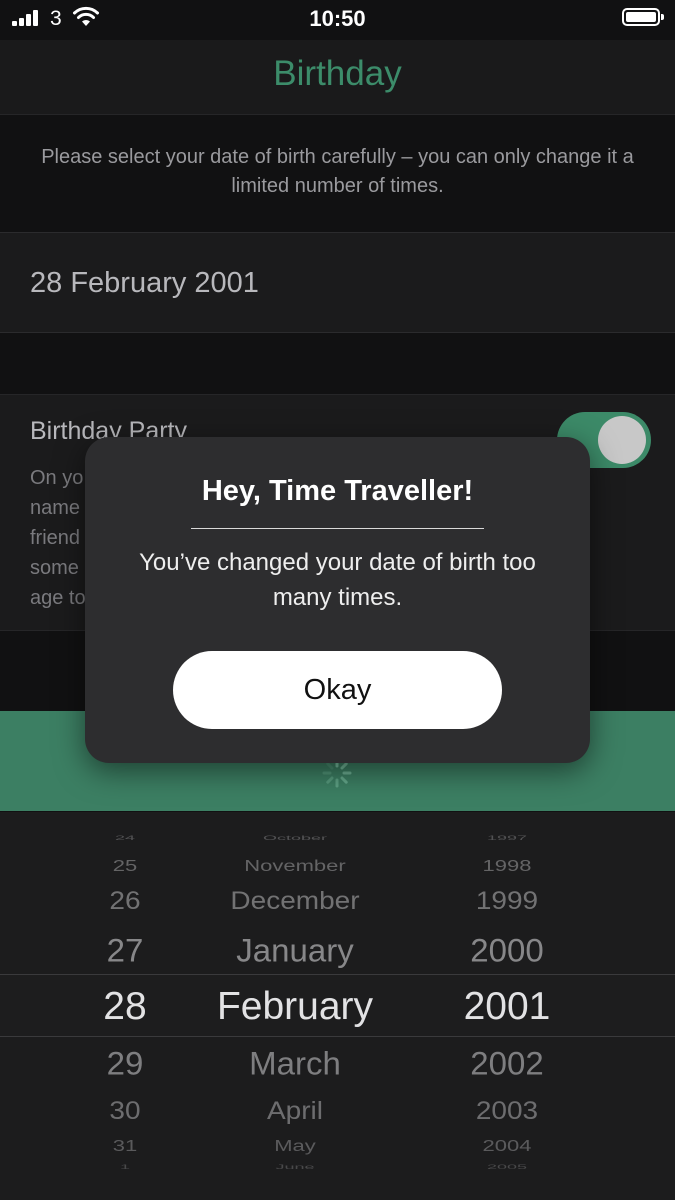 The image size is (675, 1200). Describe the element at coordinates (337, 528) in the screenshot. I see `alert-divider` at that location.